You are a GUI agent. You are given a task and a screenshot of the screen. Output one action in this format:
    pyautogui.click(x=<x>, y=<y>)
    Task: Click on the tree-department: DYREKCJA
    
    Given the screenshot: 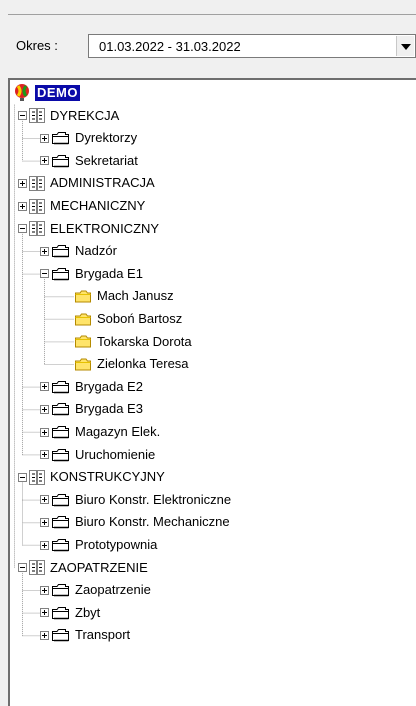 What is the action you would take?
    pyautogui.click(x=68, y=116)
    